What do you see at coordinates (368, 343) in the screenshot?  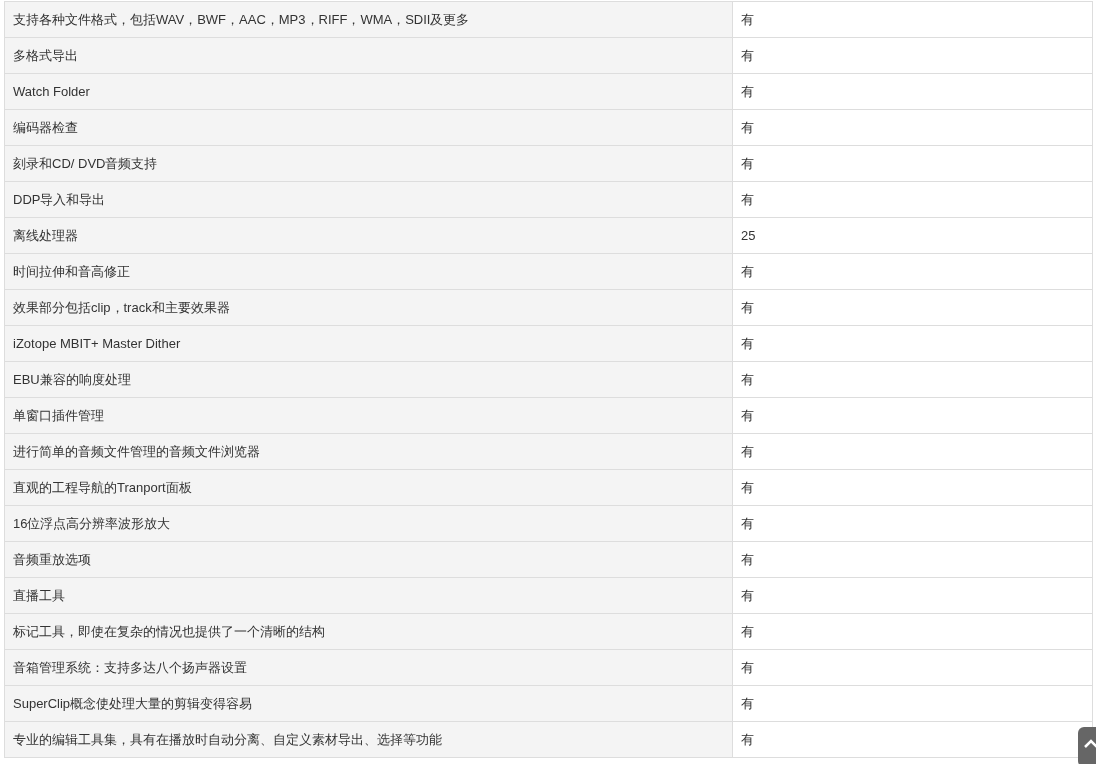 I see `feature-cell: iZotope MBIT+ Master Dither` at bounding box center [368, 343].